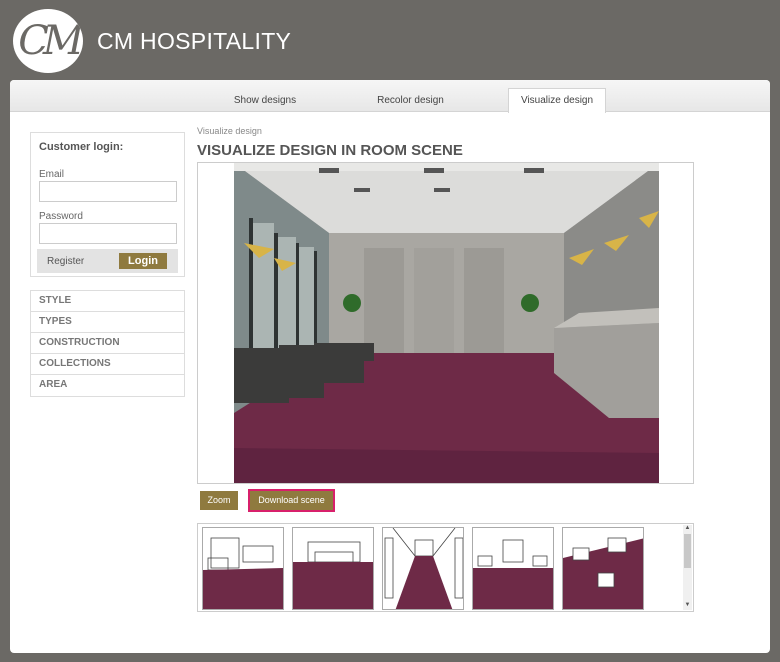  What do you see at coordinates (687, 528) in the screenshot?
I see `scroll-up-icon: ▲` at bounding box center [687, 528].